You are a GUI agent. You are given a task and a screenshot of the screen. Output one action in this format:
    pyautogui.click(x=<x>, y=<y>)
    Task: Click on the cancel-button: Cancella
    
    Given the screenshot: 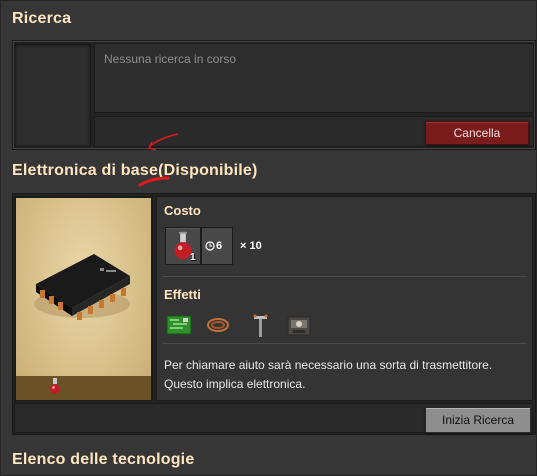 What is the action you would take?
    pyautogui.click(x=477, y=133)
    